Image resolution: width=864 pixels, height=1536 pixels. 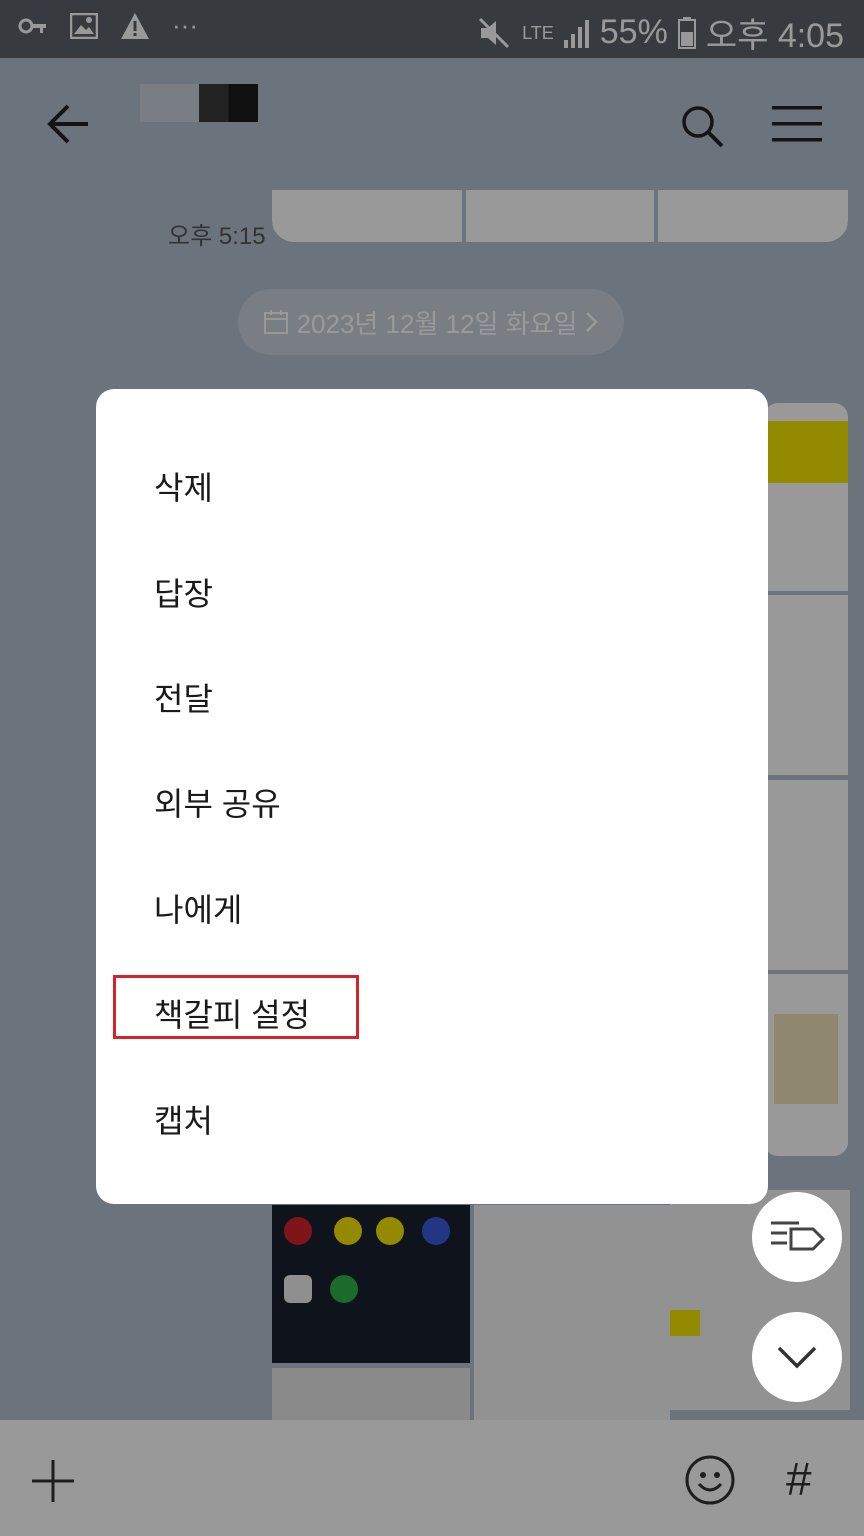 I want to click on menu-item-external-share: 외부 공유, so click(x=217, y=802).